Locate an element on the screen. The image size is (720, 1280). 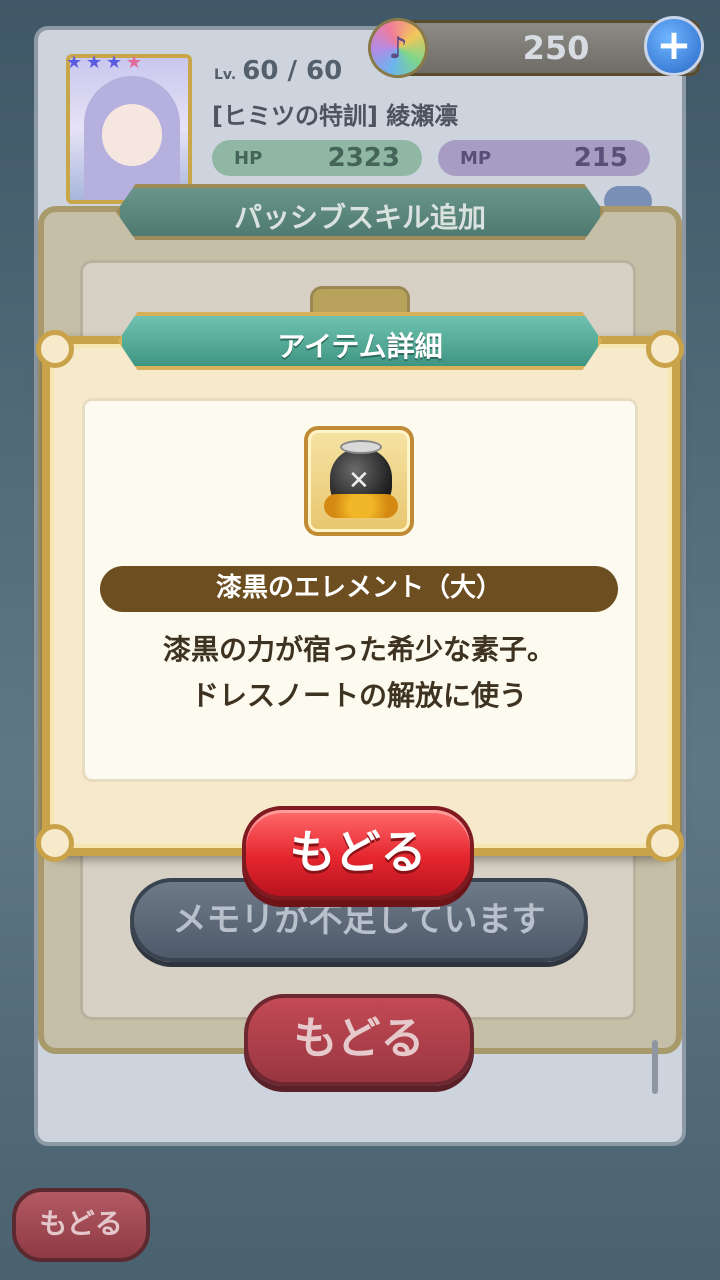
jar-emblem: ✕ is located at coordinates (359, 481).